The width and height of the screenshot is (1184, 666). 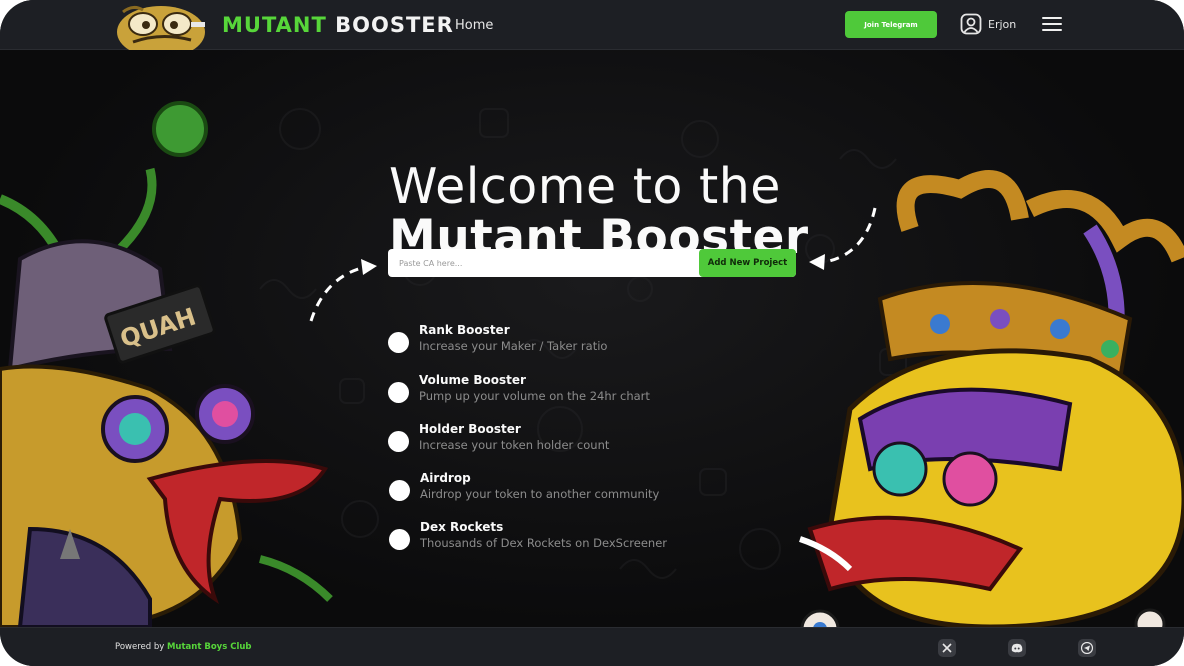 I want to click on feature-description: Airdrop your token to another community, so click(x=540, y=494).